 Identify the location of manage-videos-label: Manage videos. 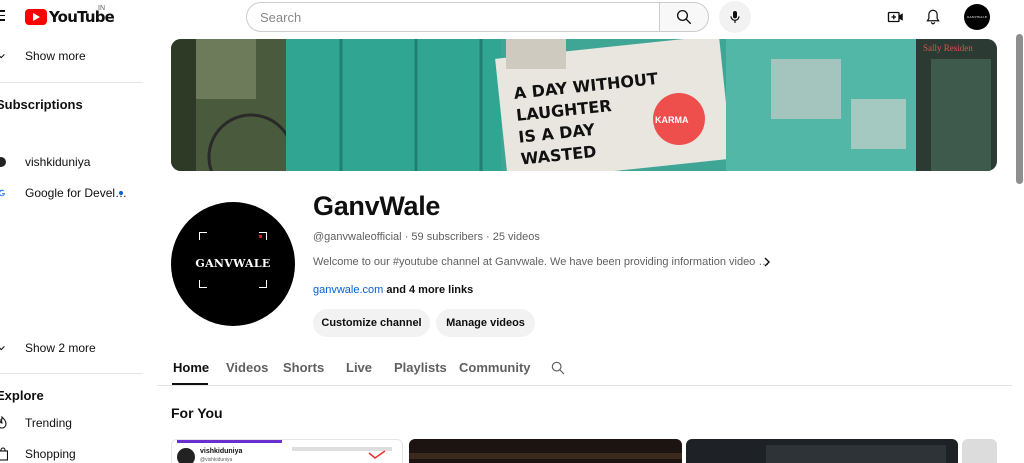
(485, 323).